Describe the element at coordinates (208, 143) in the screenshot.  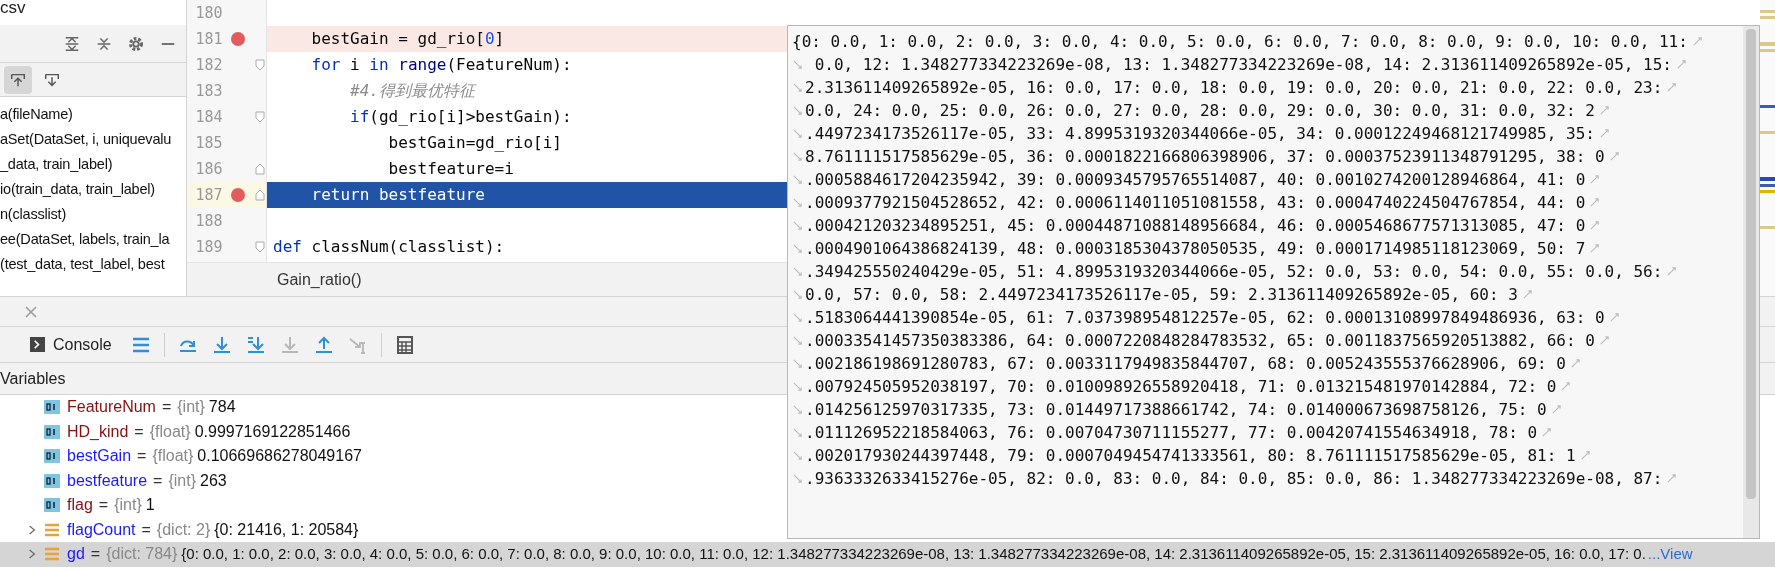
I see `line-number: 185` at that location.